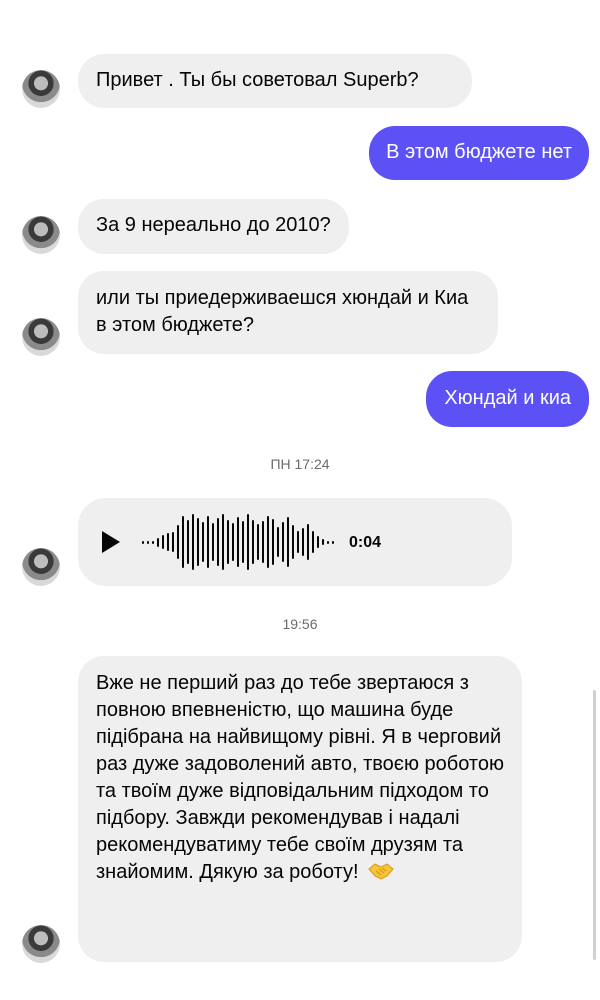  I want to click on outgoing-message: Хюндай и киа, so click(507, 399).